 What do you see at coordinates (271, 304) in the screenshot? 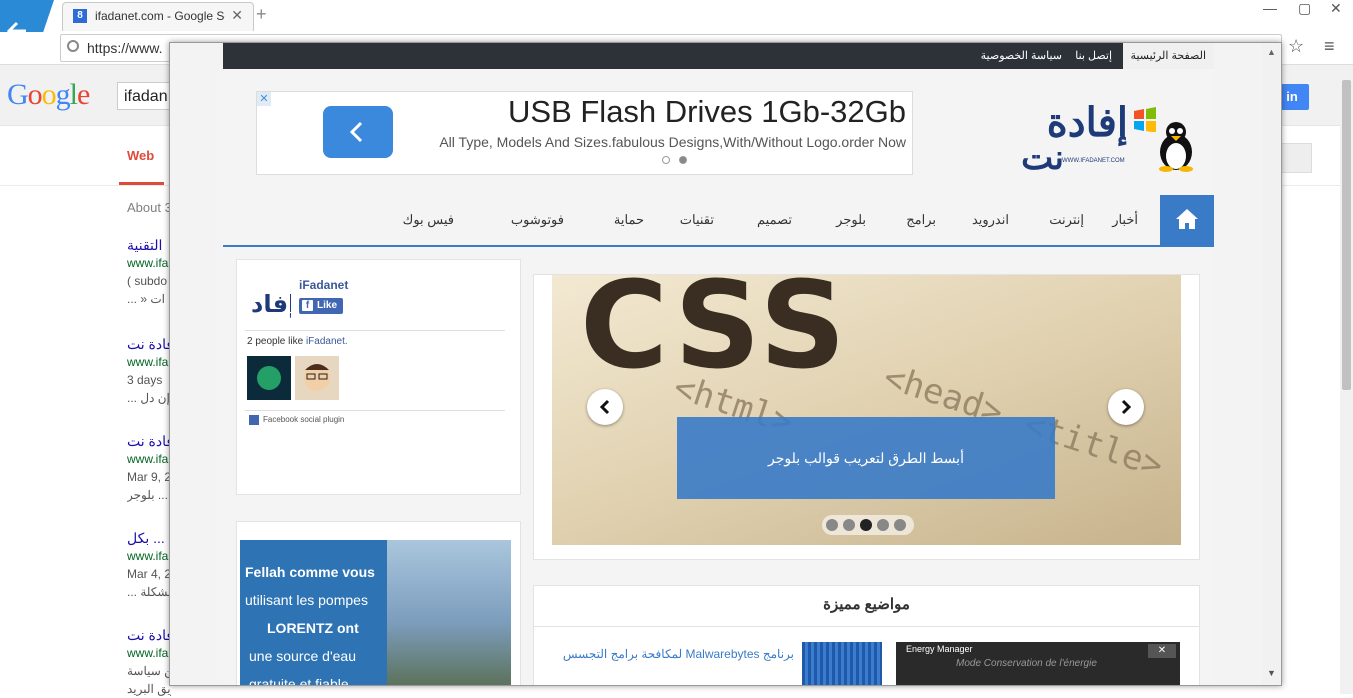
I see `svg-text: إفاد` at bounding box center [271, 304].